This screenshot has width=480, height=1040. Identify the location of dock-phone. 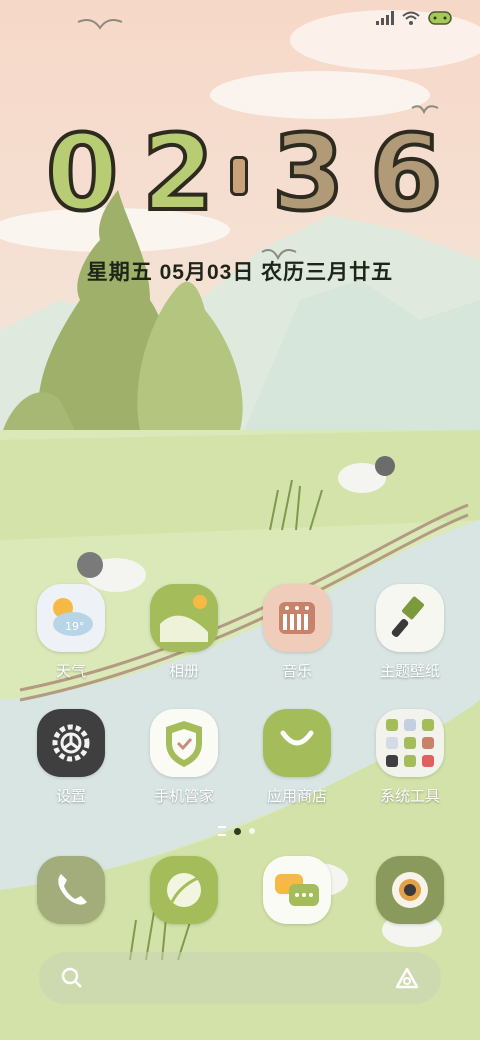
(71, 890).